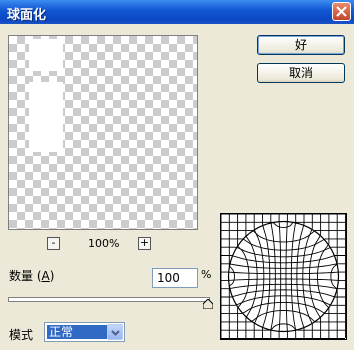  Describe the element at coordinates (45, 276) in the screenshot. I see `amount-mnemonic: A` at that location.